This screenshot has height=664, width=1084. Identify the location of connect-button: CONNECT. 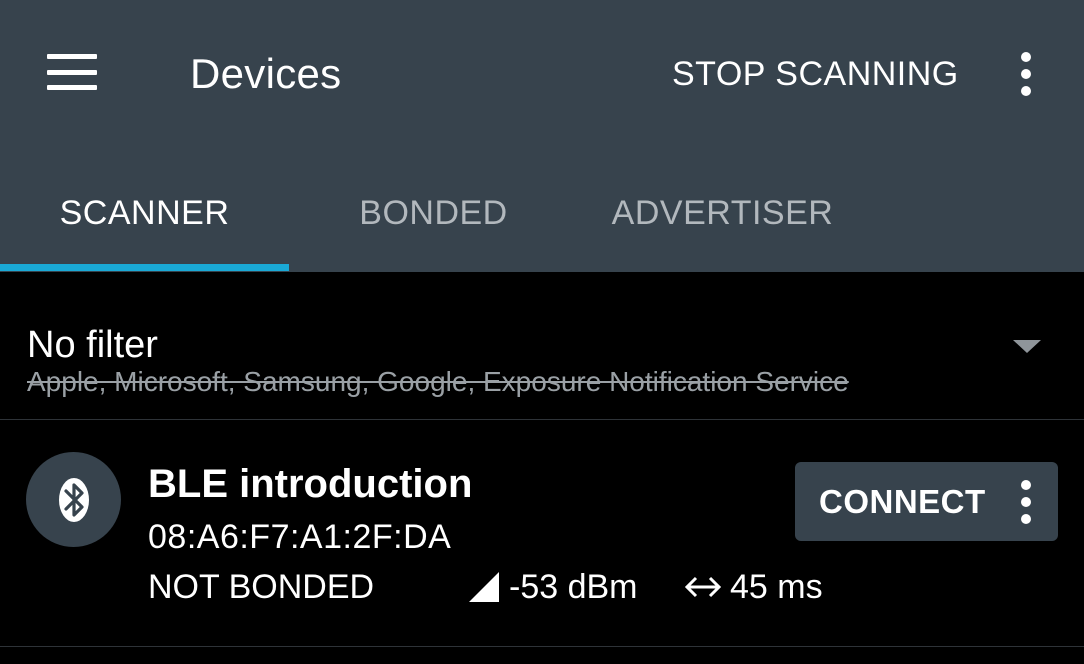
(926, 501).